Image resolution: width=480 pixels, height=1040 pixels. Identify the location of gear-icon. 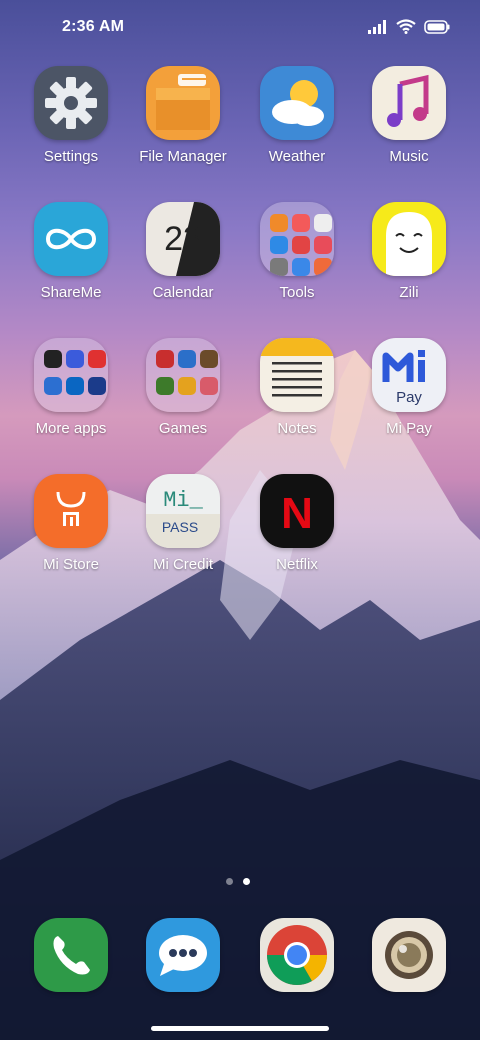
(71, 103).